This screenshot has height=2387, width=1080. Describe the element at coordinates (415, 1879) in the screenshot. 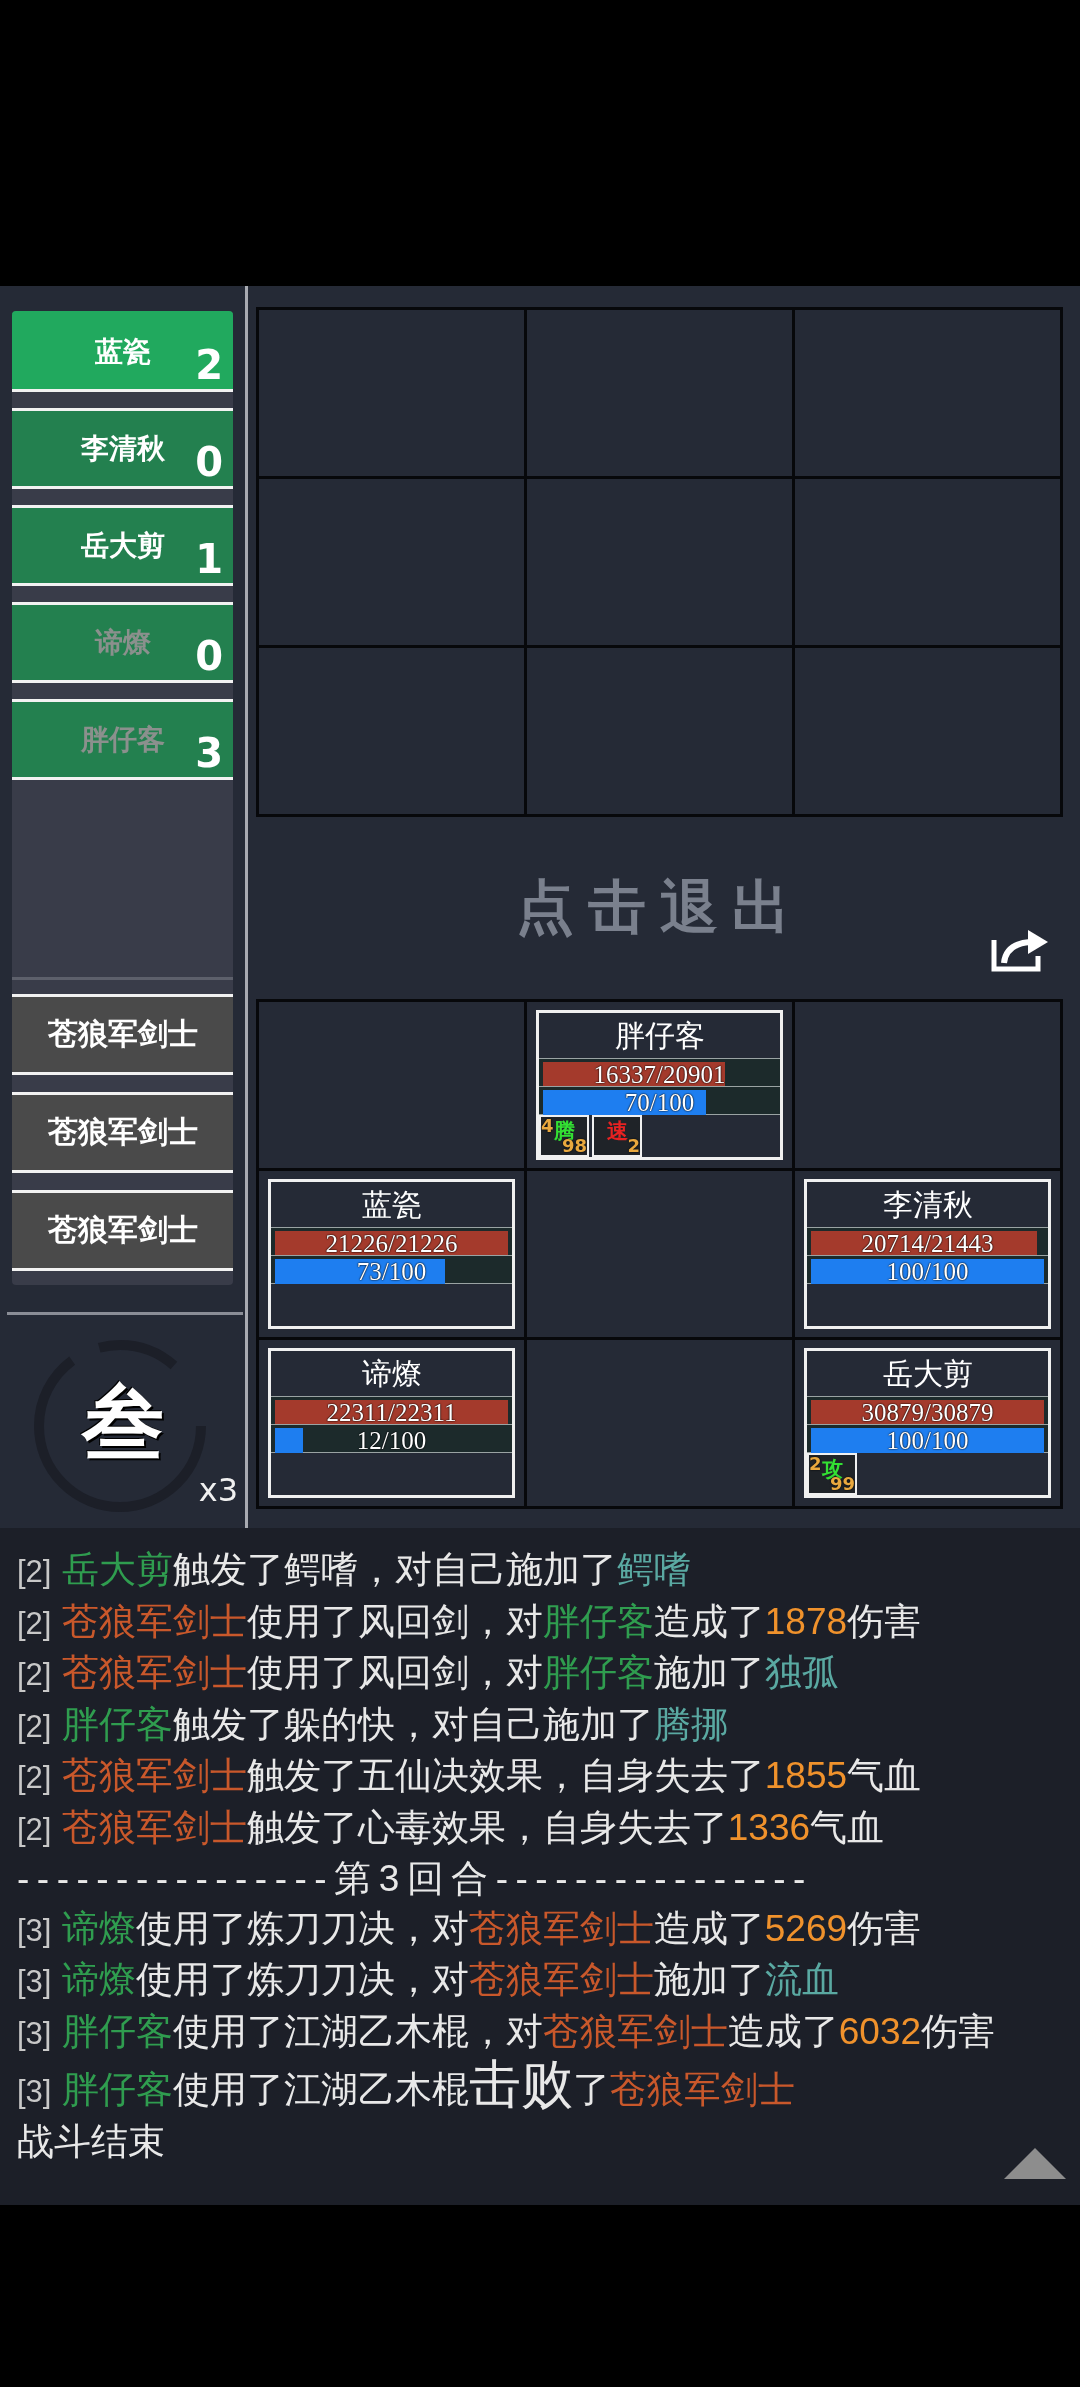

I see `round-divider: ----------------第3回合----------------` at that location.